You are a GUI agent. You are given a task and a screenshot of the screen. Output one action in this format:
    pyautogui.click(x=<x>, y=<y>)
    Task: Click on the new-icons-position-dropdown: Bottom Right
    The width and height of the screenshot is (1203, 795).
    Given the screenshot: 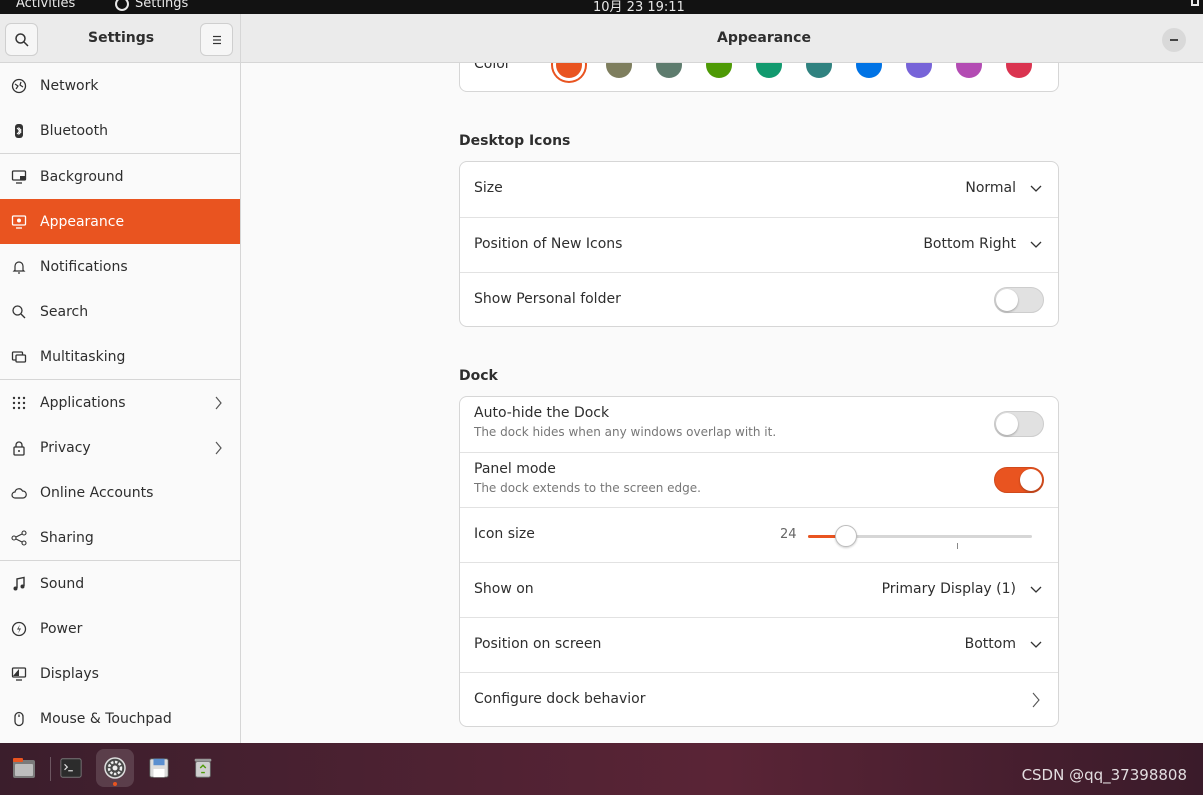 What is the action you would take?
    pyautogui.click(x=969, y=244)
    